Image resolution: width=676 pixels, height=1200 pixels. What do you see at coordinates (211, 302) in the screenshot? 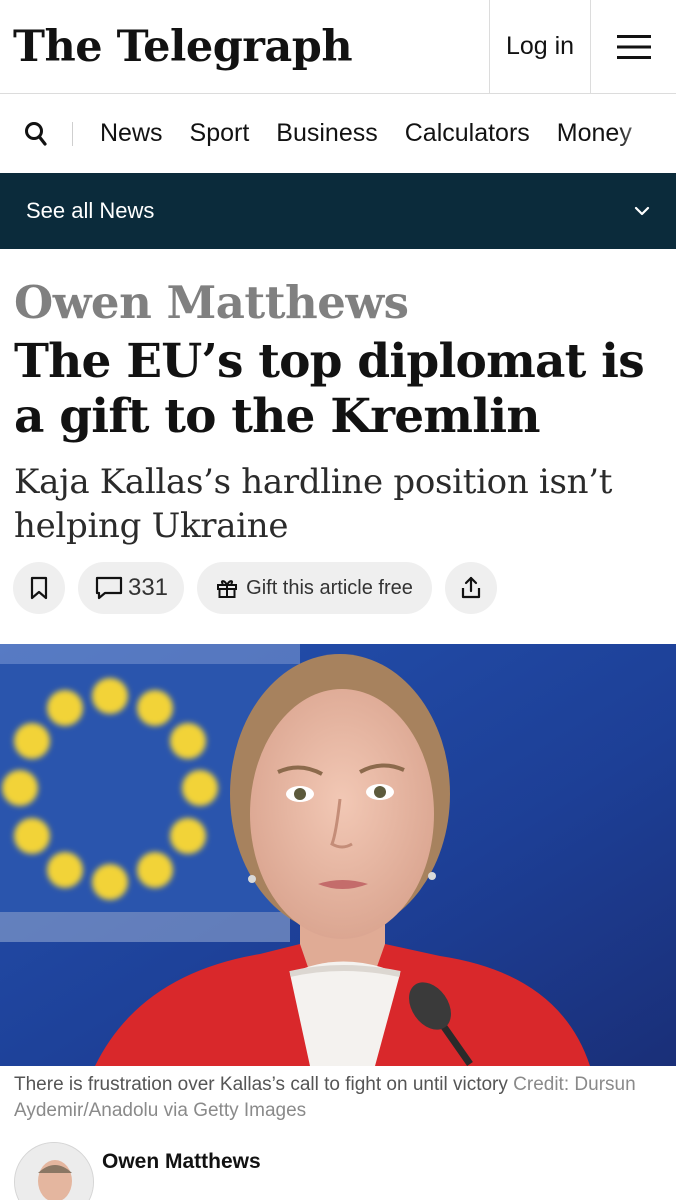
I see `author-kicker: Owen Matthews` at bounding box center [211, 302].